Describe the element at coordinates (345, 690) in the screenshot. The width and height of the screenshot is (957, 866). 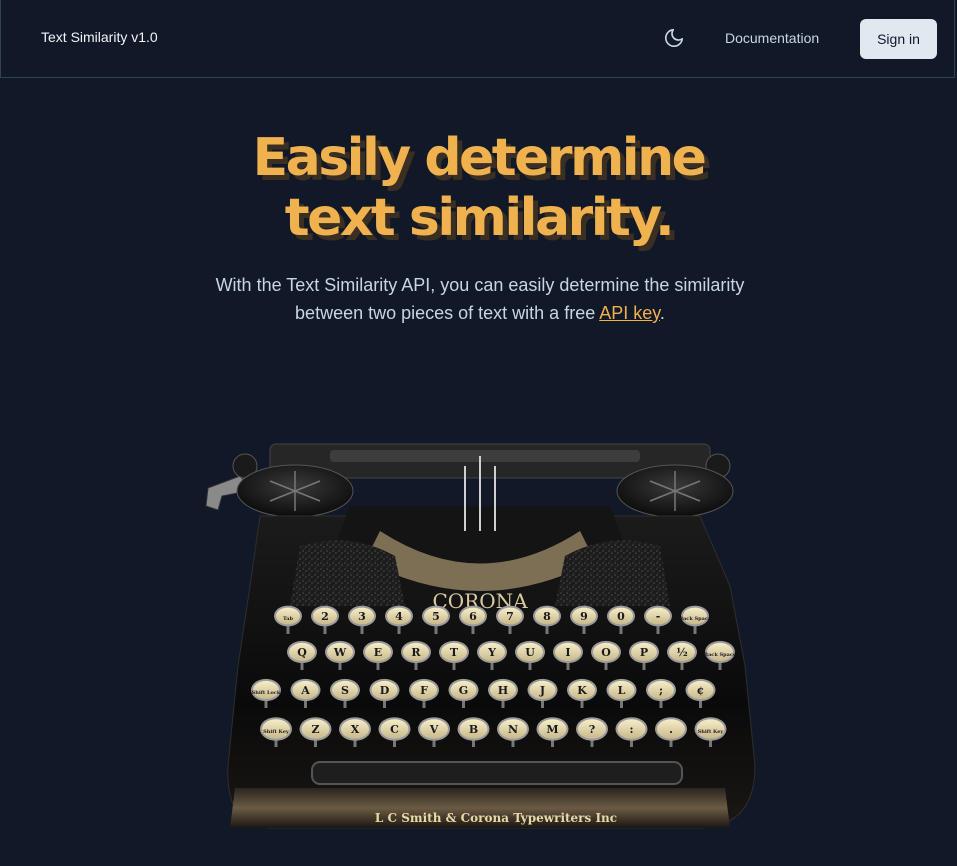
I see `svg-text: S` at that location.